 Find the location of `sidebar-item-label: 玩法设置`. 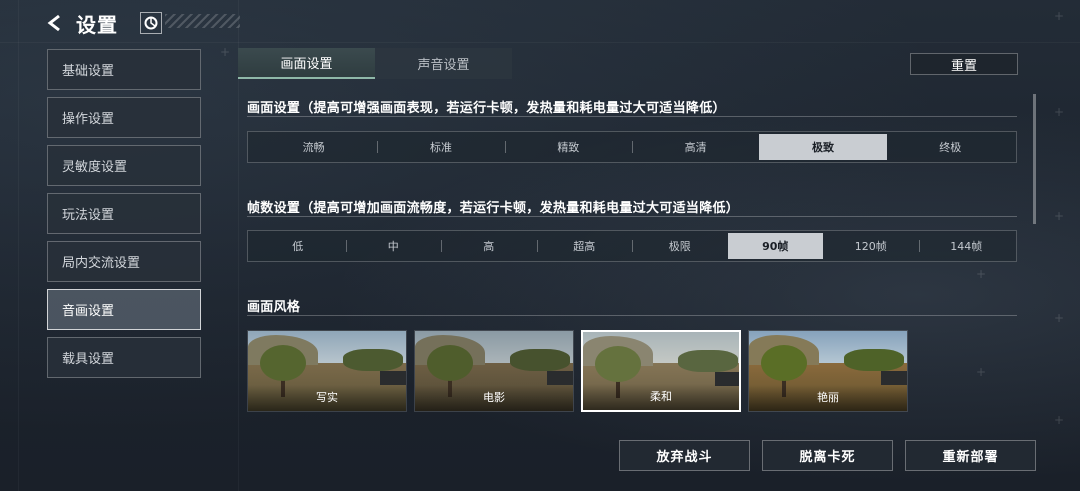

sidebar-item-label: 玩法设置 is located at coordinates (88, 215).